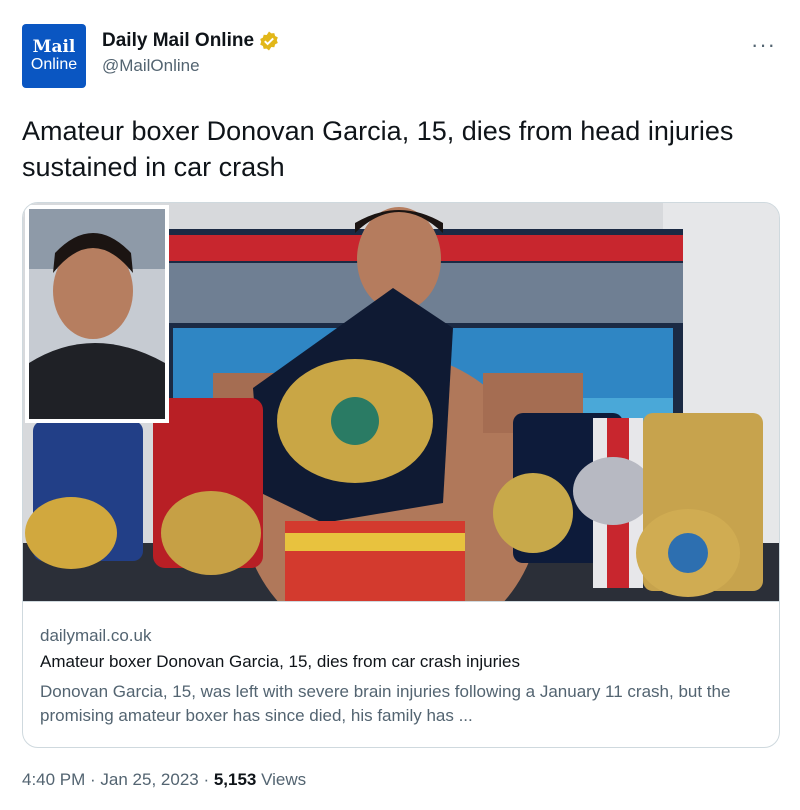 This screenshot has height=810, width=800. Describe the element at coordinates (96, 635) in the screenshot. I see `card-domain: dailymail.co.uk` at that location.